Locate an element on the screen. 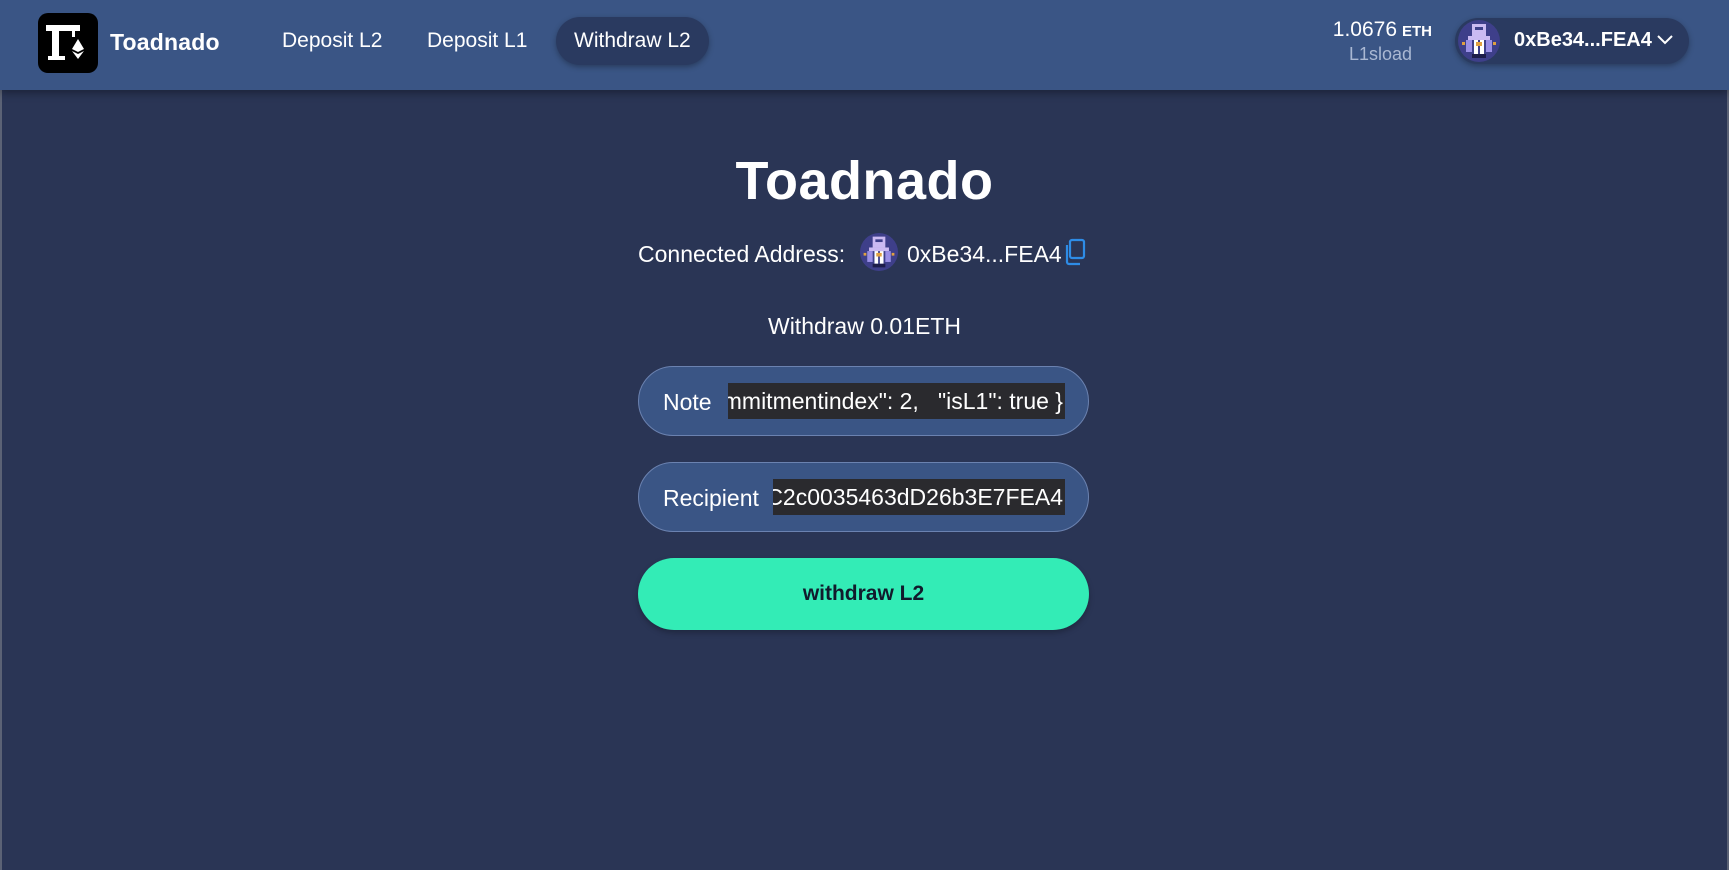 The height and width of the screenshot is (870, 1729). nav-deposit-l2: Deposit L2 is located at coordinates (332, 41).